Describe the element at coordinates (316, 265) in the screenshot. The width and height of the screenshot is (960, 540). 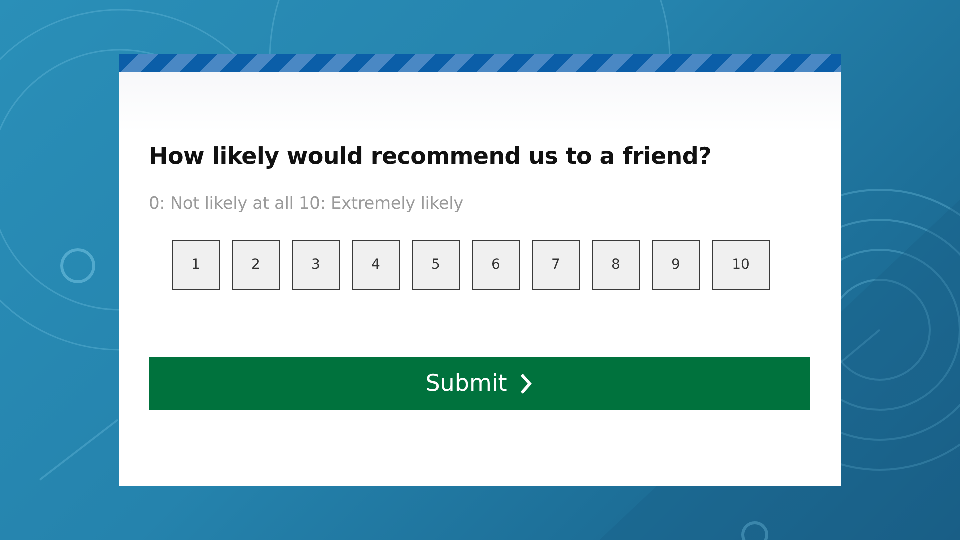
I see `rating-option: 3` at that location.